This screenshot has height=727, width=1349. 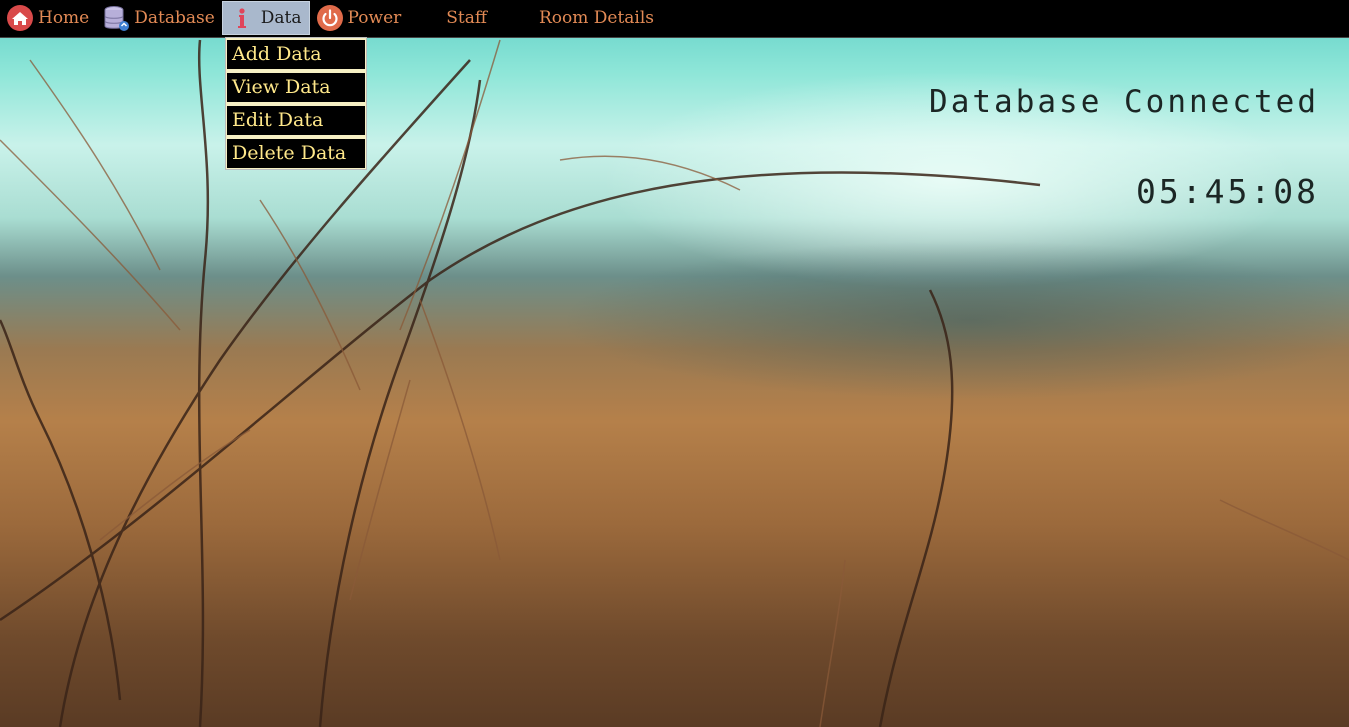 I want to click on menu-staff: Staff, so click(x=453, y=18).